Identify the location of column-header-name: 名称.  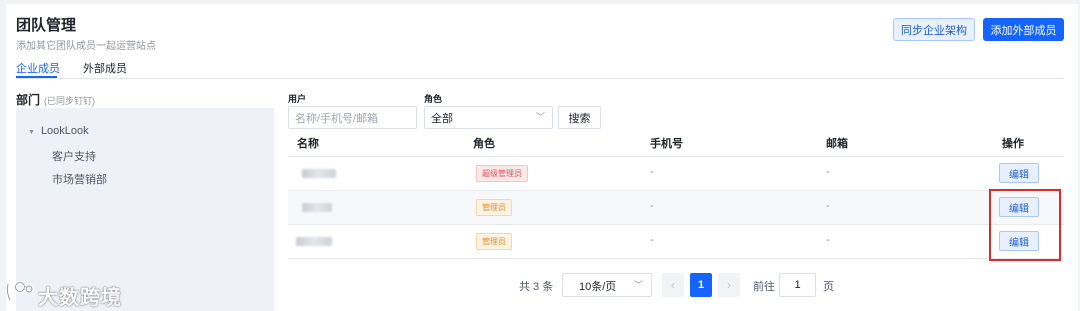
(308, 144).